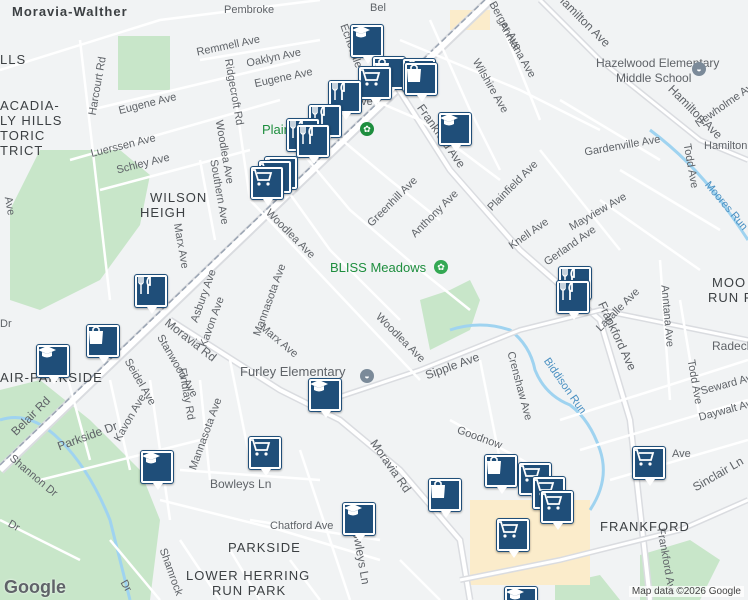 The image size is (748, 600). Describe the element at coordinates (22, 150) in the screenshot. I see `area-label: TRICT` at that location.